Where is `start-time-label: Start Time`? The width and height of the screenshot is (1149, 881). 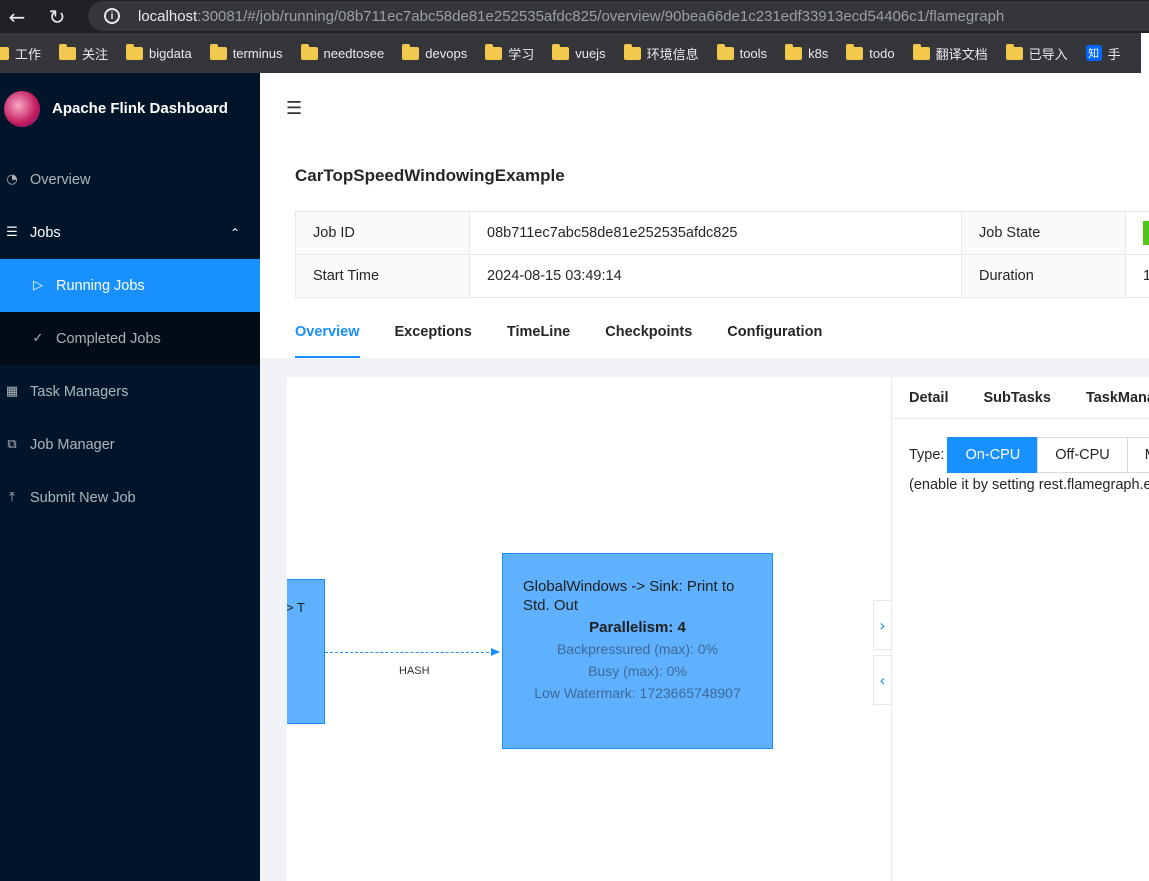 start-time-label: Start Time is located at coordinates (382, 276).